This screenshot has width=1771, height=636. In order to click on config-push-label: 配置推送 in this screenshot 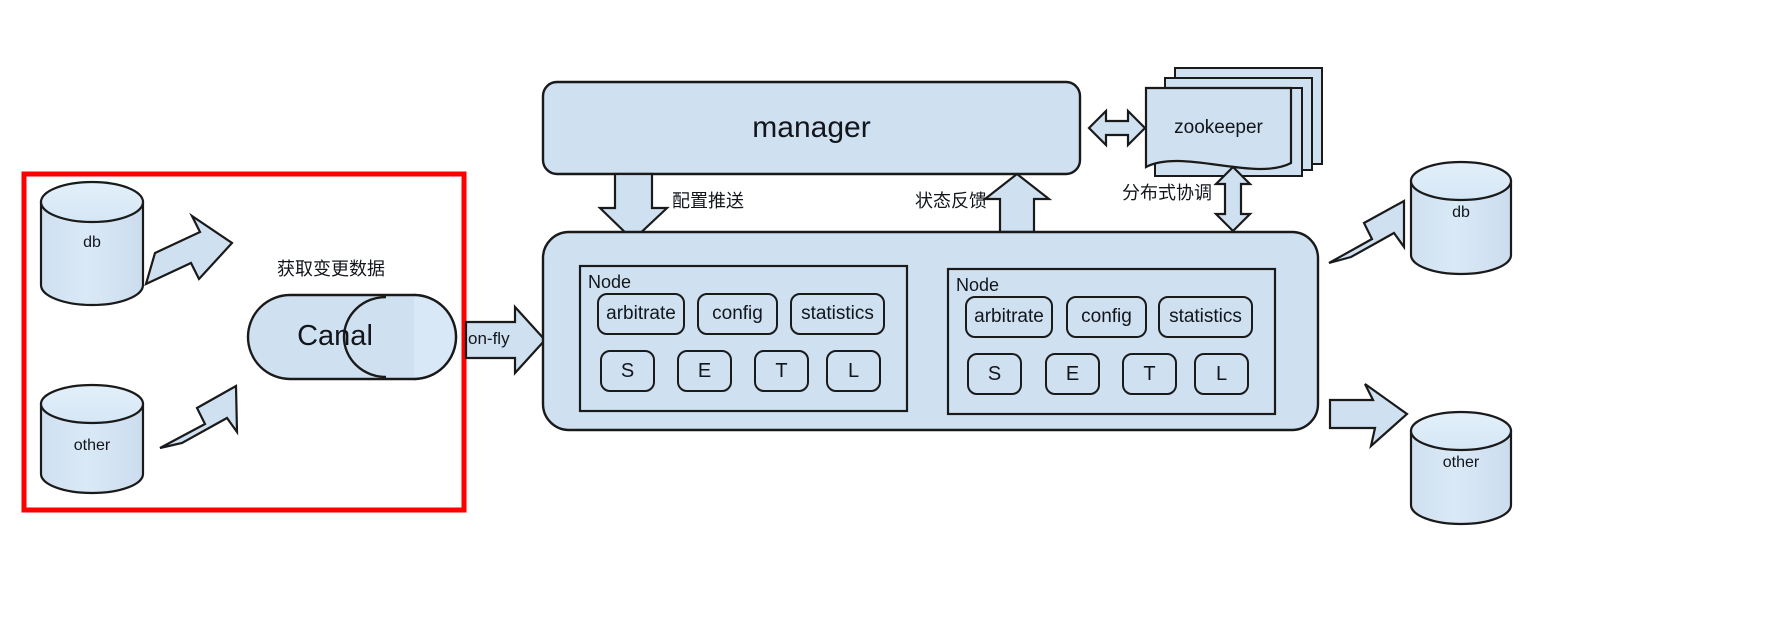, I will do `click(708, 201)`.